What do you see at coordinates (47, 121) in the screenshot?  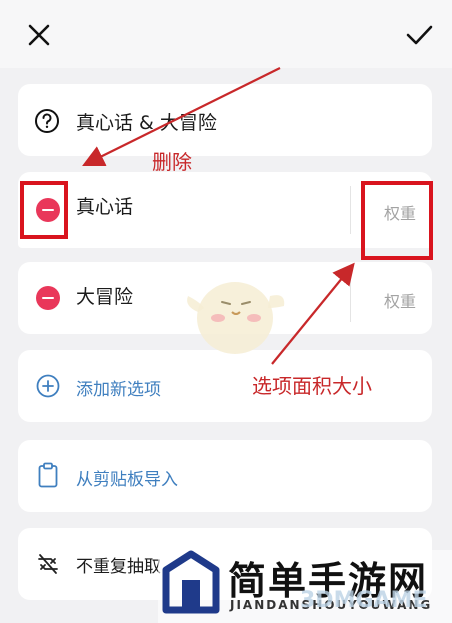 I see `question-circle-icon` at bounding box center [47, 121].